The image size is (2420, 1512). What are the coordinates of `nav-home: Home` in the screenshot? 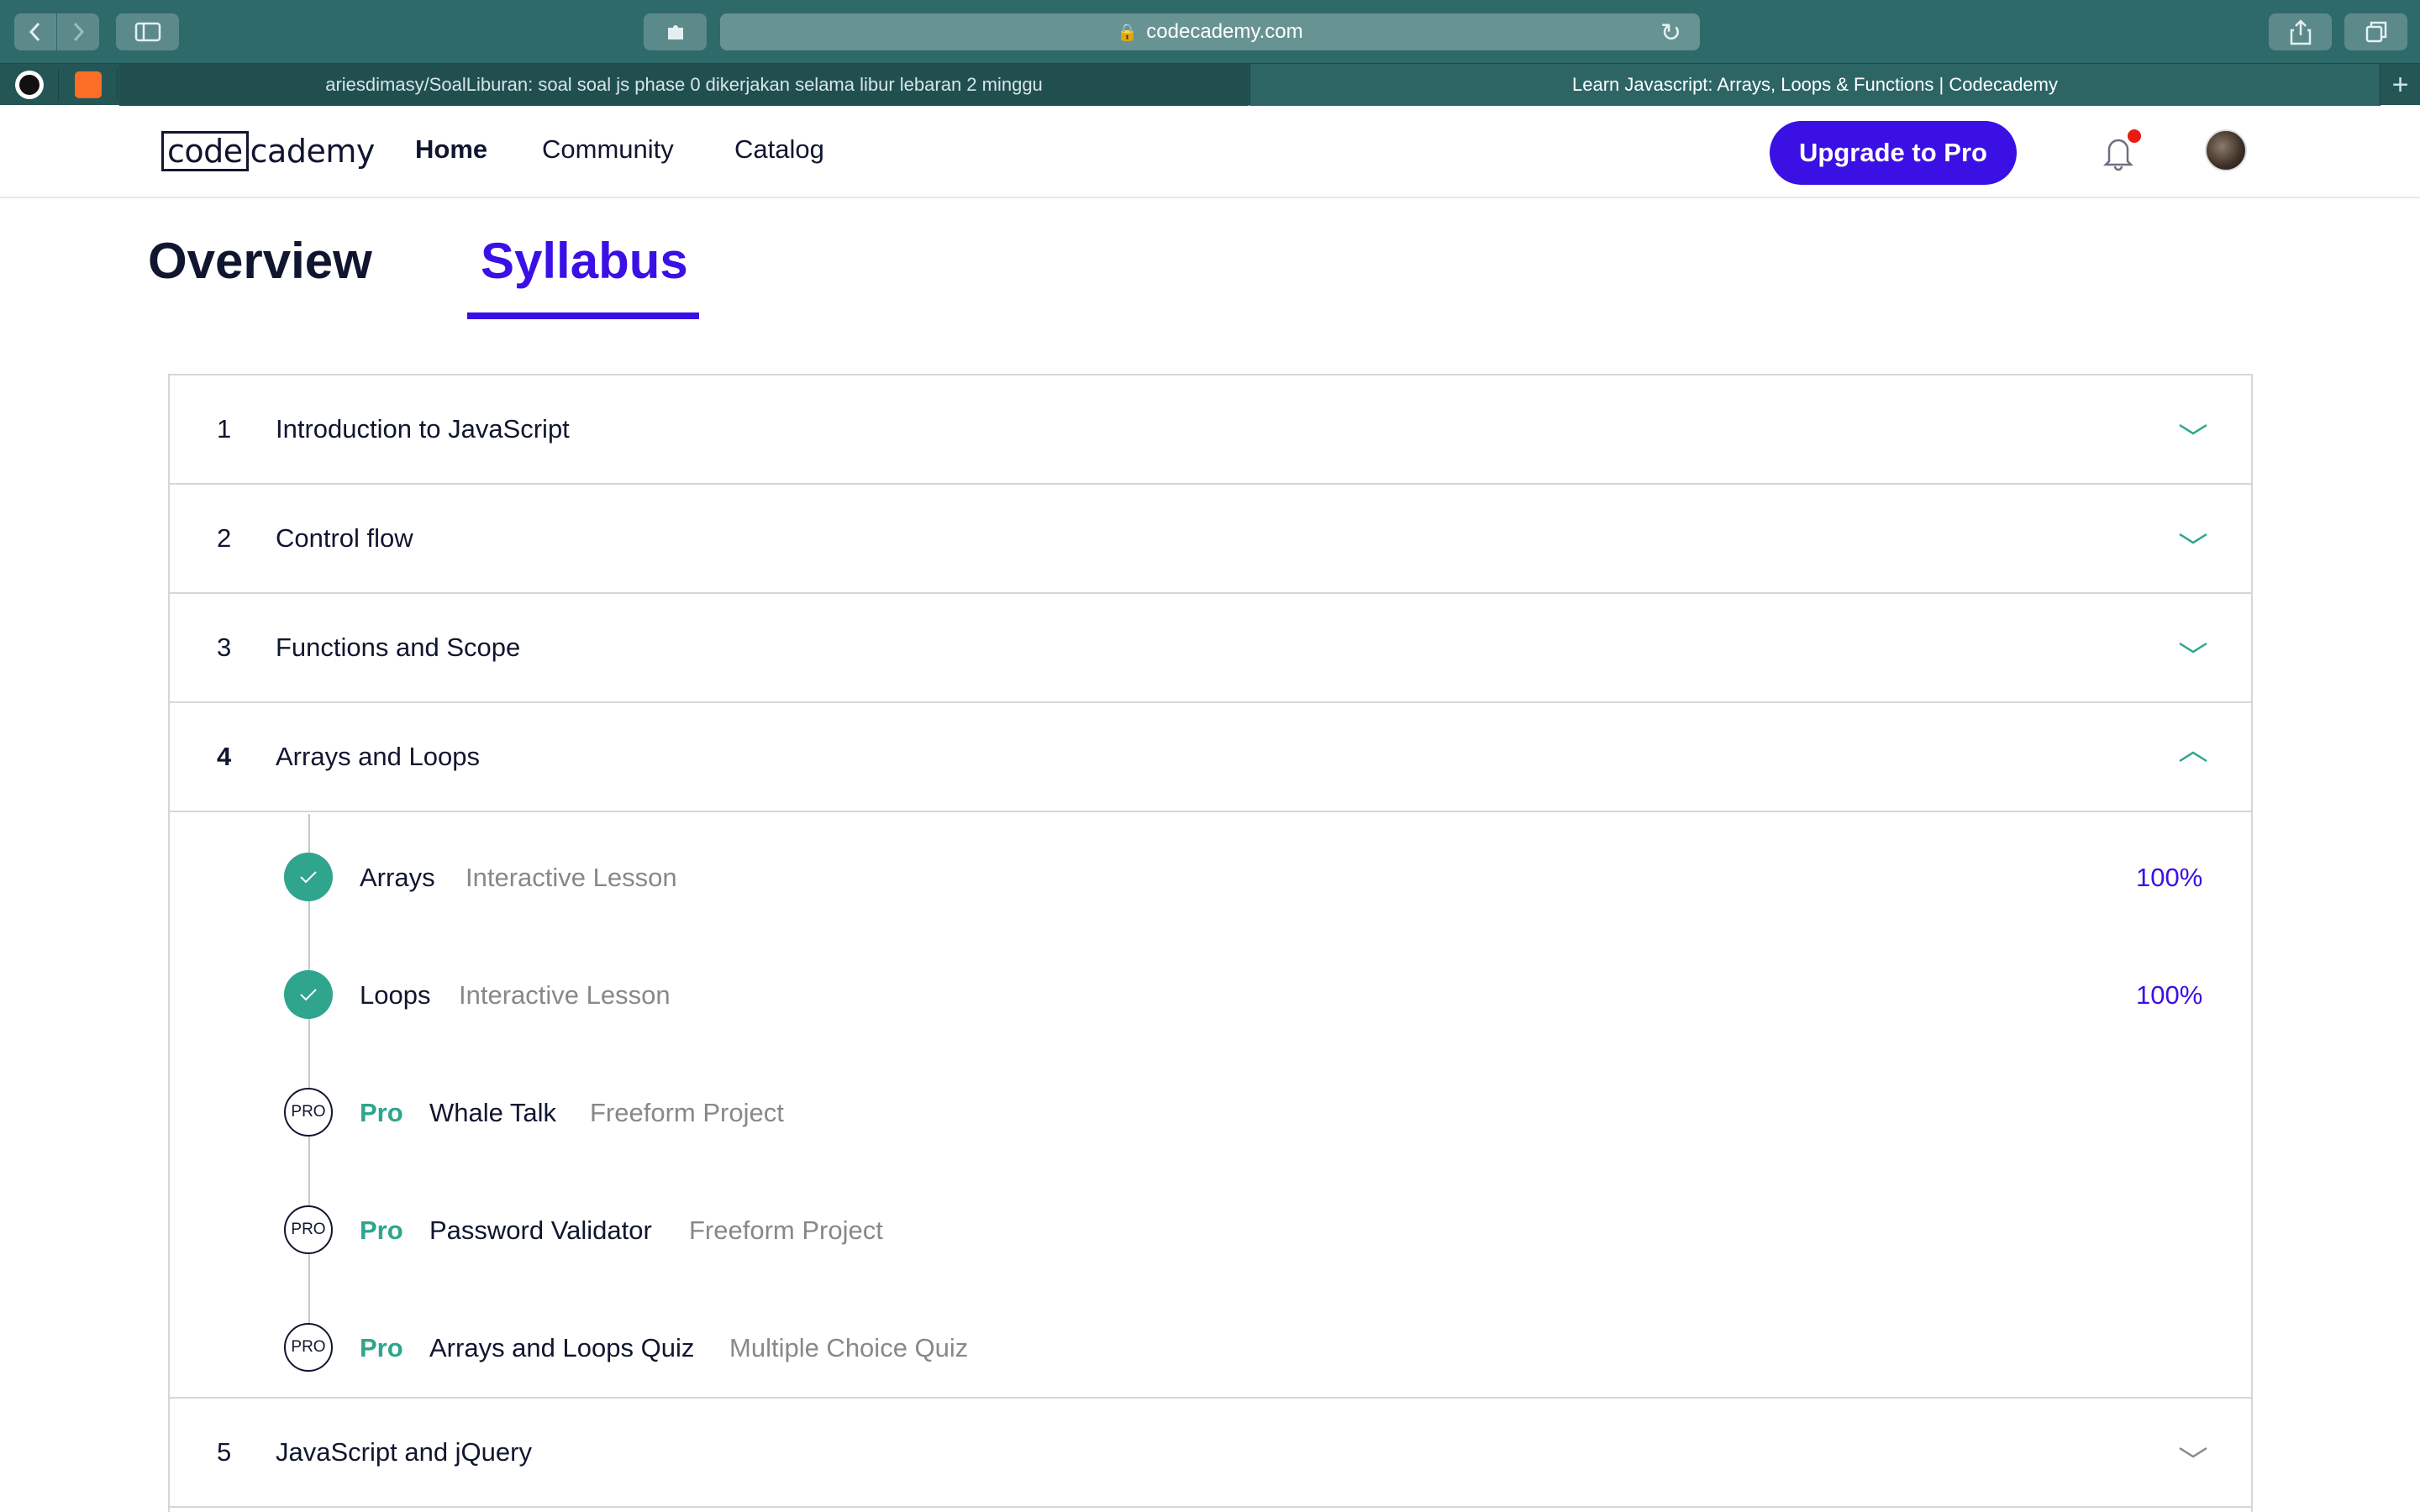 It's located at (451, 149).